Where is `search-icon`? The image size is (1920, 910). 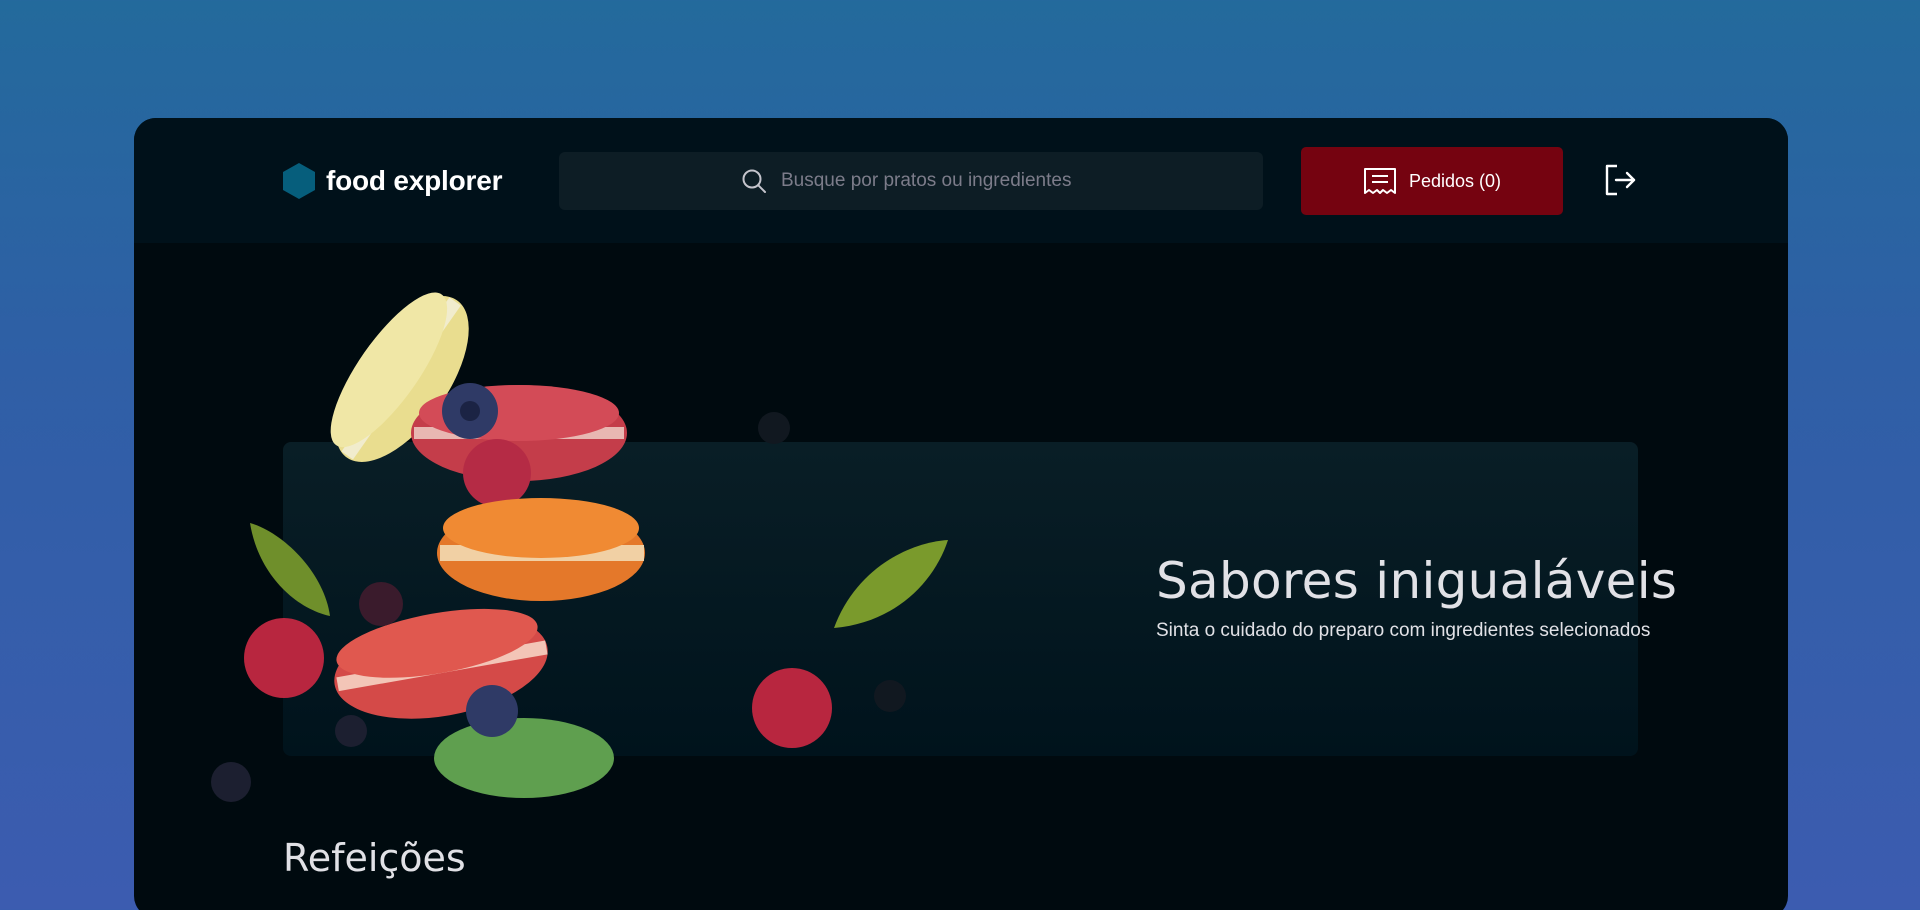 search-icon is located at coordinates (754, 181).